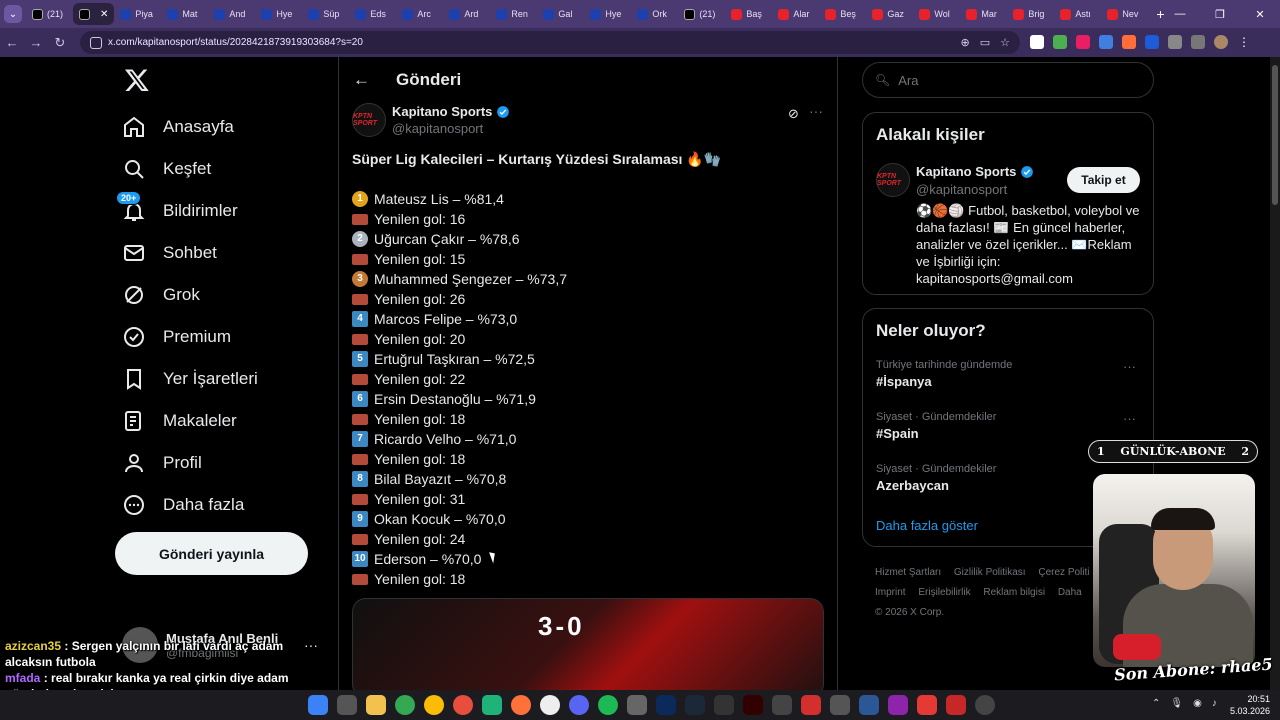 Image resolution: width=1280 pixels, height=720 pixels. What do you see at coordinates (325, 14) in the screenshot?
I see `browser-tab: Süp` at bounding box center [325, 14].